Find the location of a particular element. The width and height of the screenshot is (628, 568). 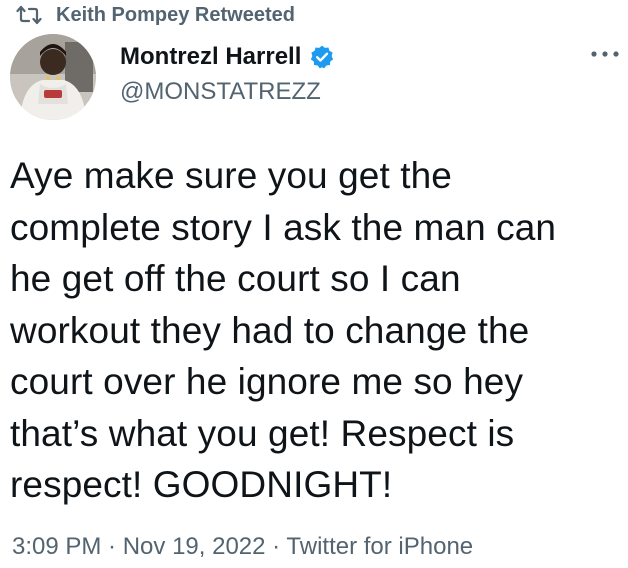

retweet-label: Keith Pompey Retweeted is located at coordinates (175, 15).